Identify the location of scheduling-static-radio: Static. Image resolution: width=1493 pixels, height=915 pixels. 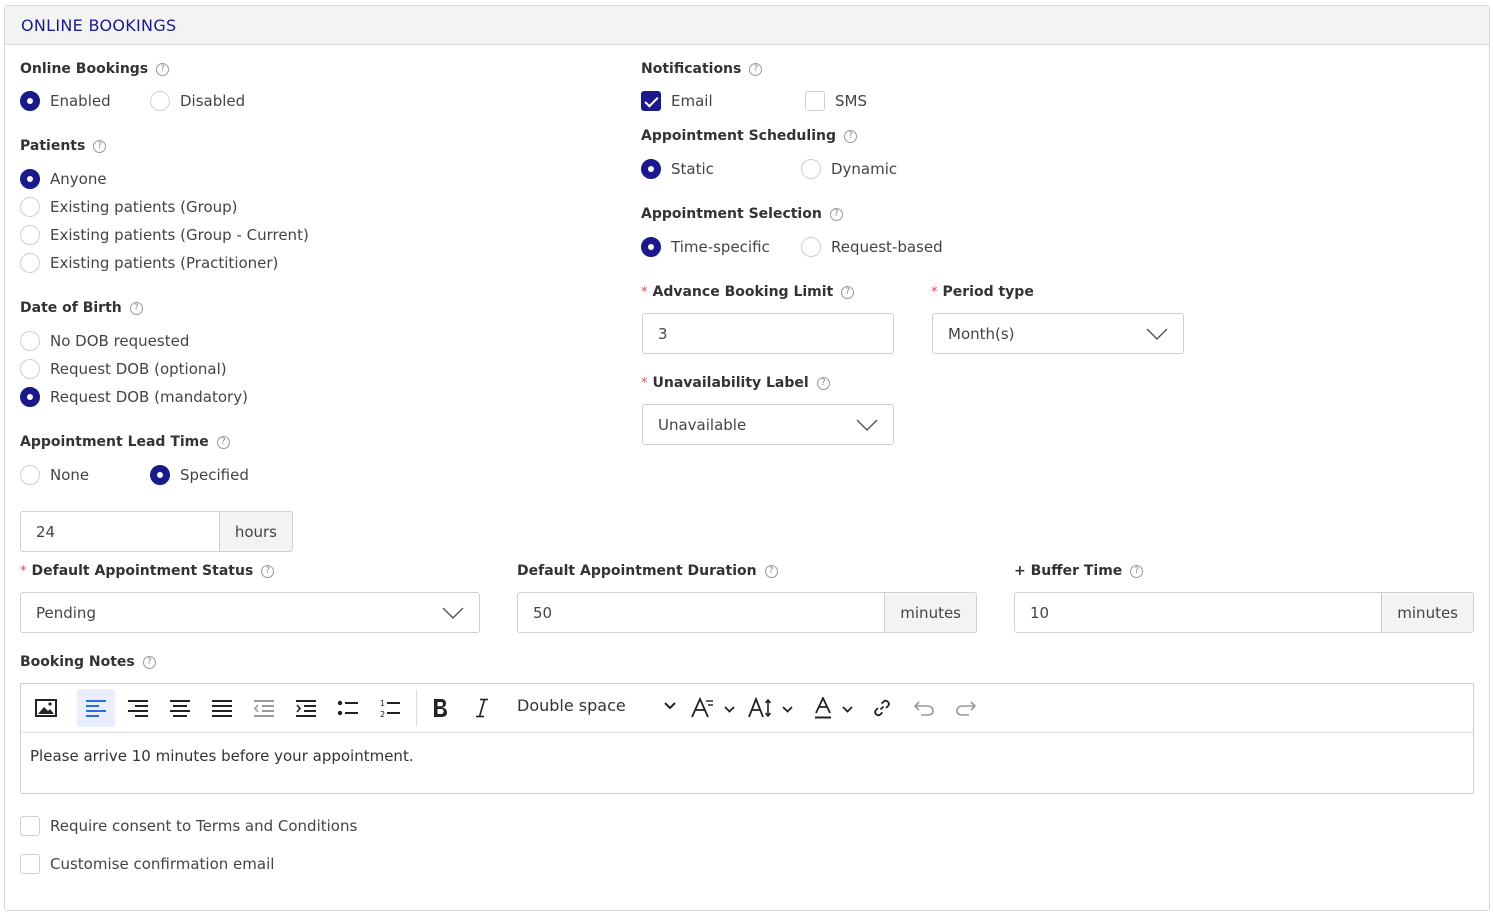
(677, 169).